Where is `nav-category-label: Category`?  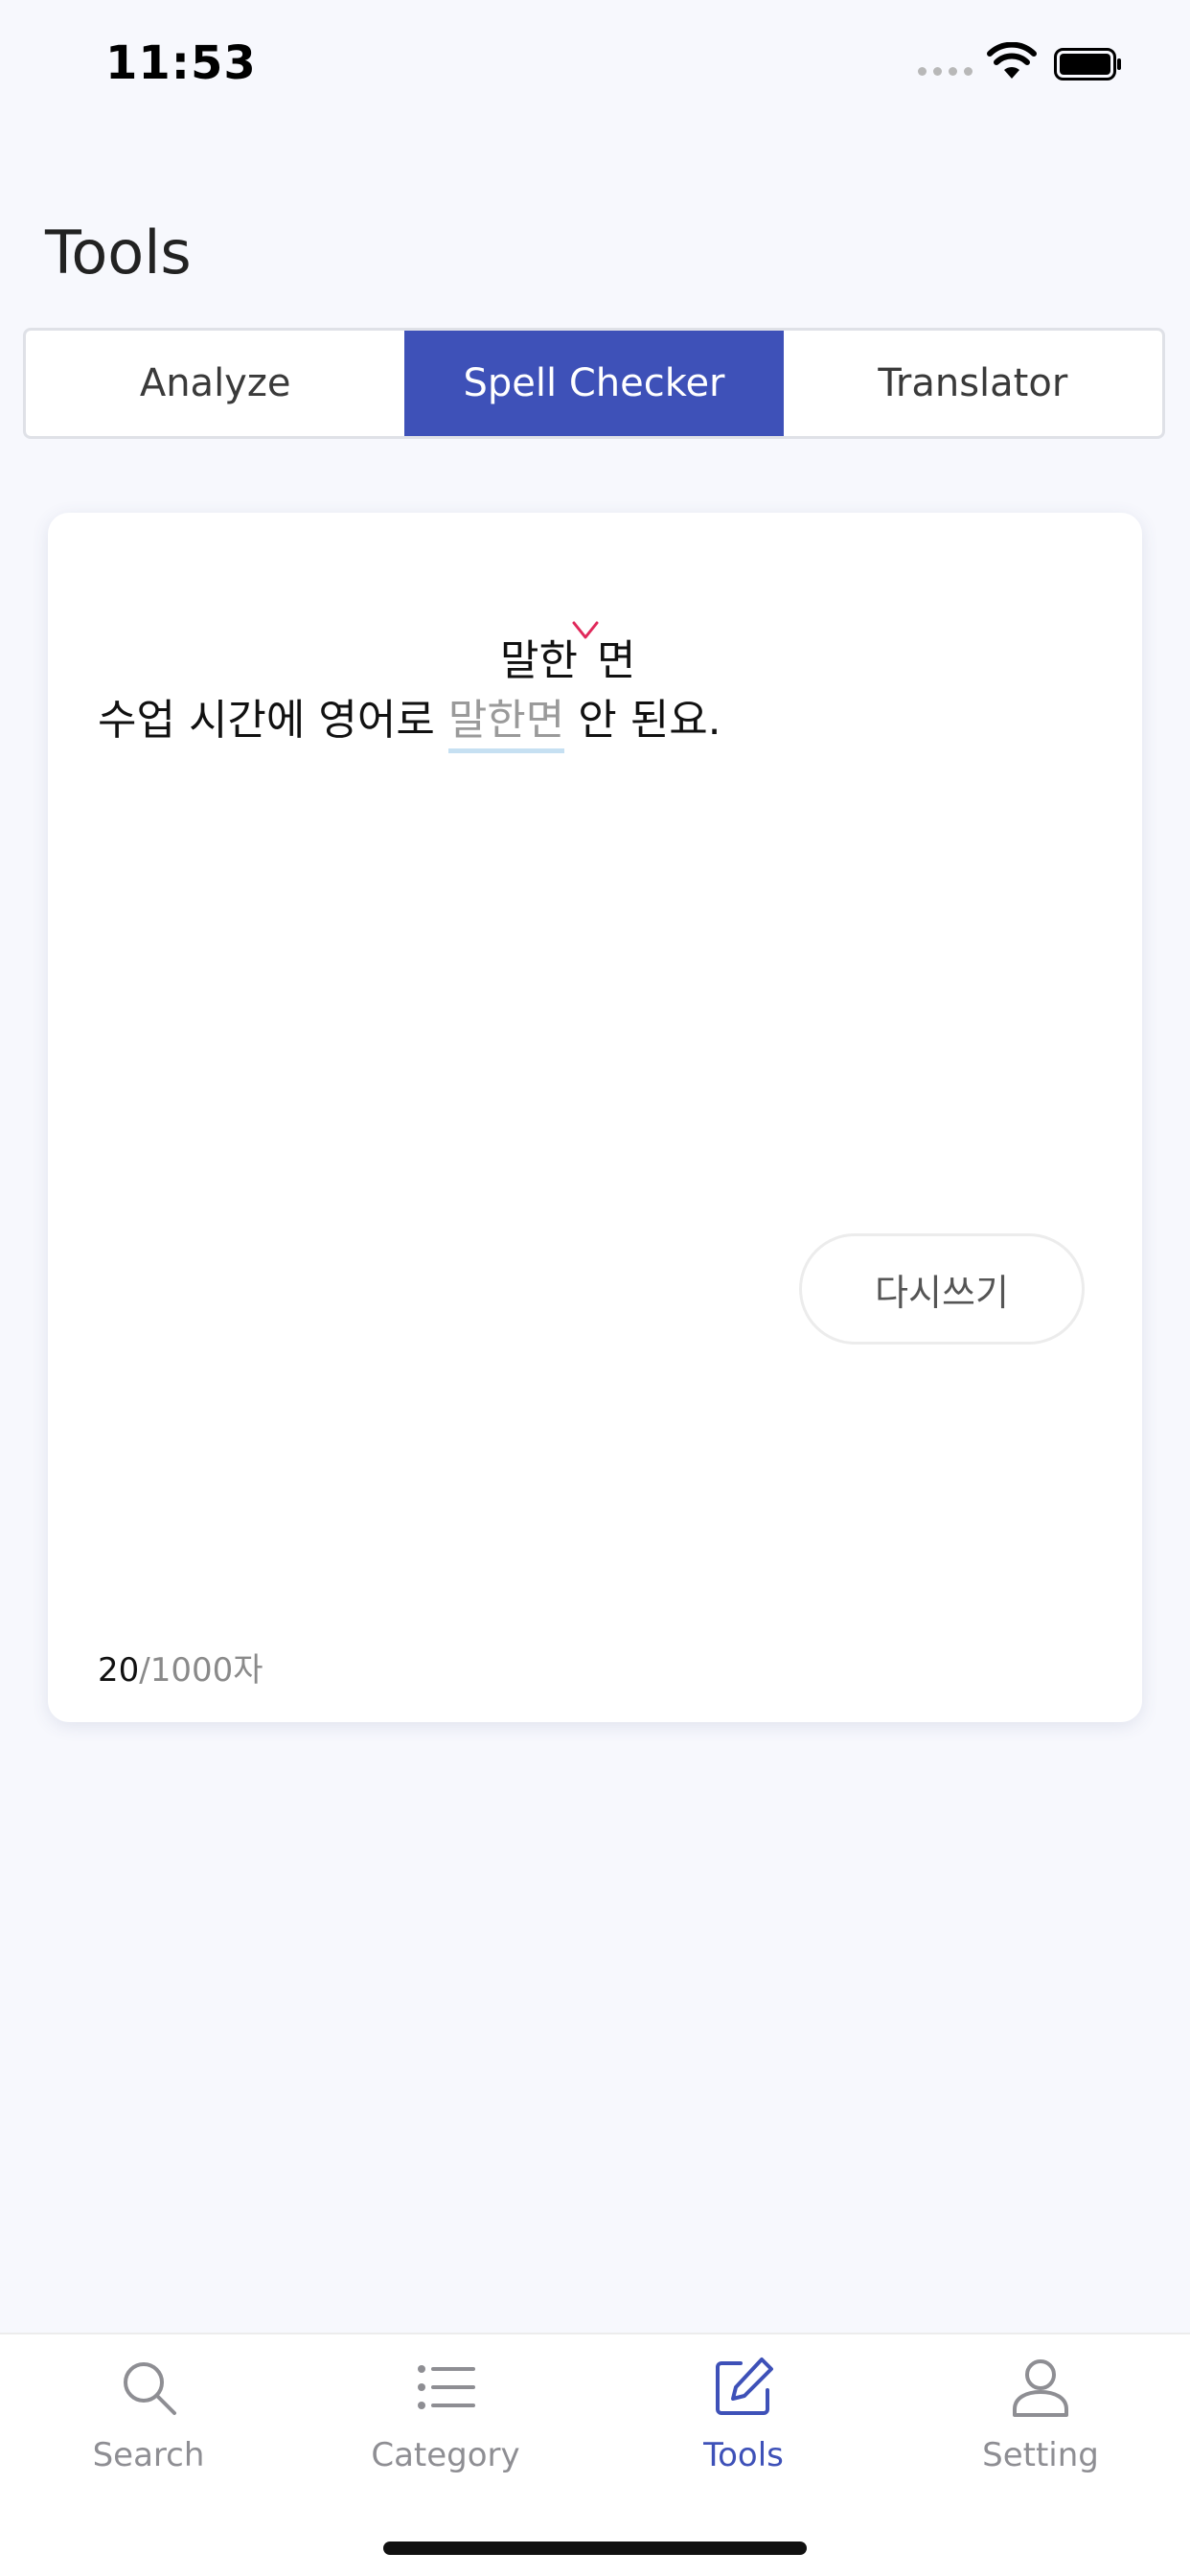
nav-category-label: Category is located at coordinates (445, 2455).